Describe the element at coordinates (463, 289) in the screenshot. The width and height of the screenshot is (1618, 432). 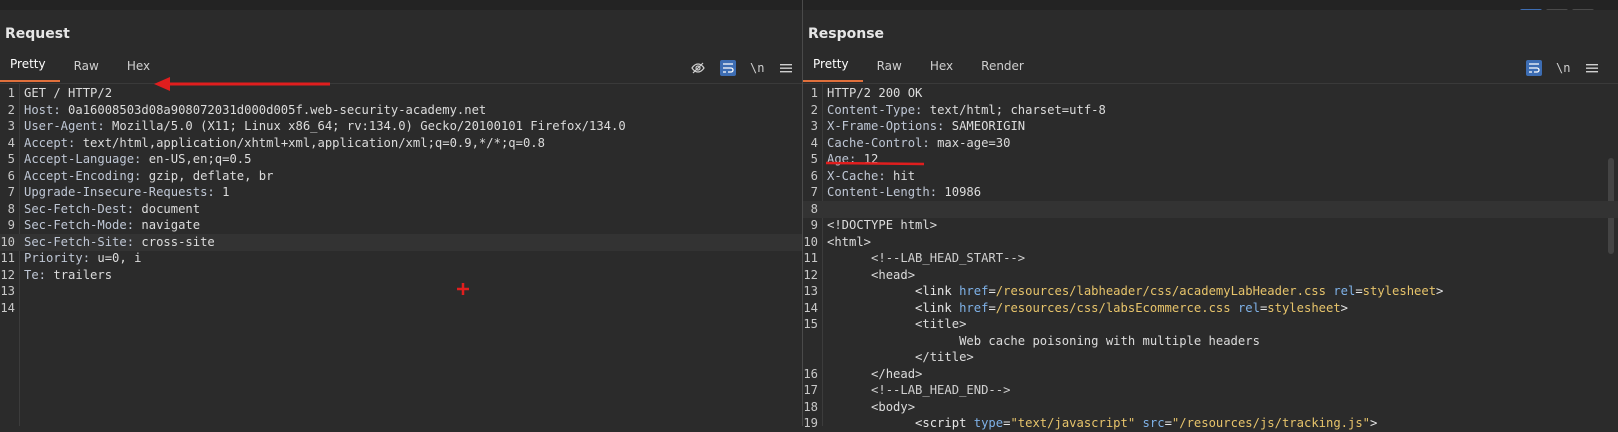
I see `red-plus-marker` at that location.